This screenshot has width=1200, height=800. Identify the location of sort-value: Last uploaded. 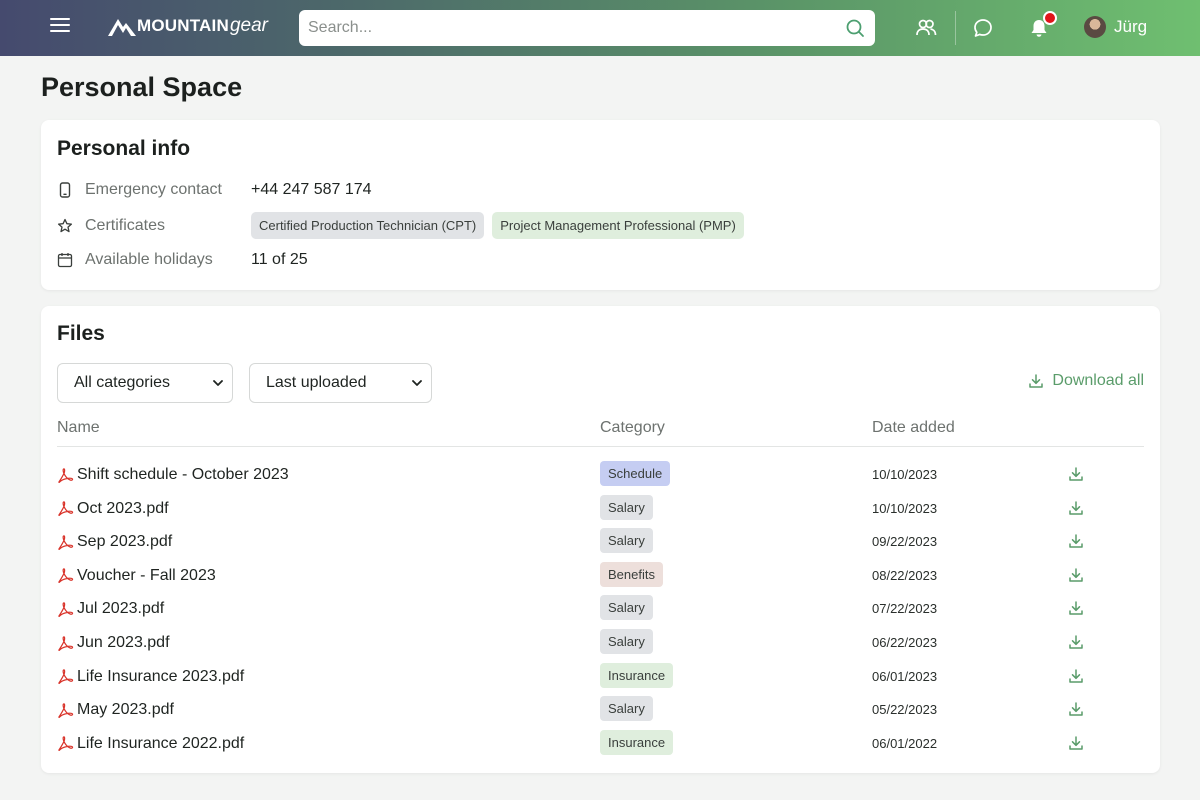
(316, 382).